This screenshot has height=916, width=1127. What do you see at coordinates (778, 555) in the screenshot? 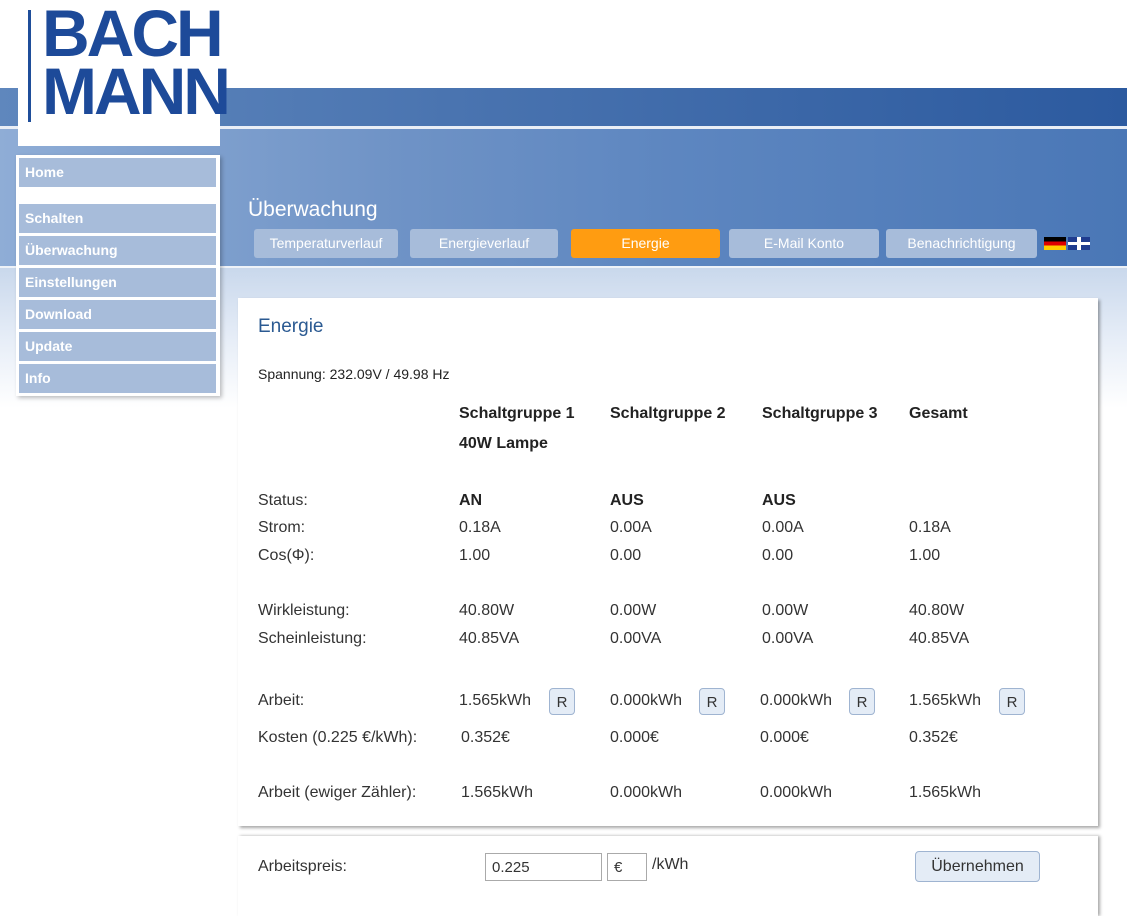
I see `cos-value-3: 0.00` at bounding box center [778, 555].